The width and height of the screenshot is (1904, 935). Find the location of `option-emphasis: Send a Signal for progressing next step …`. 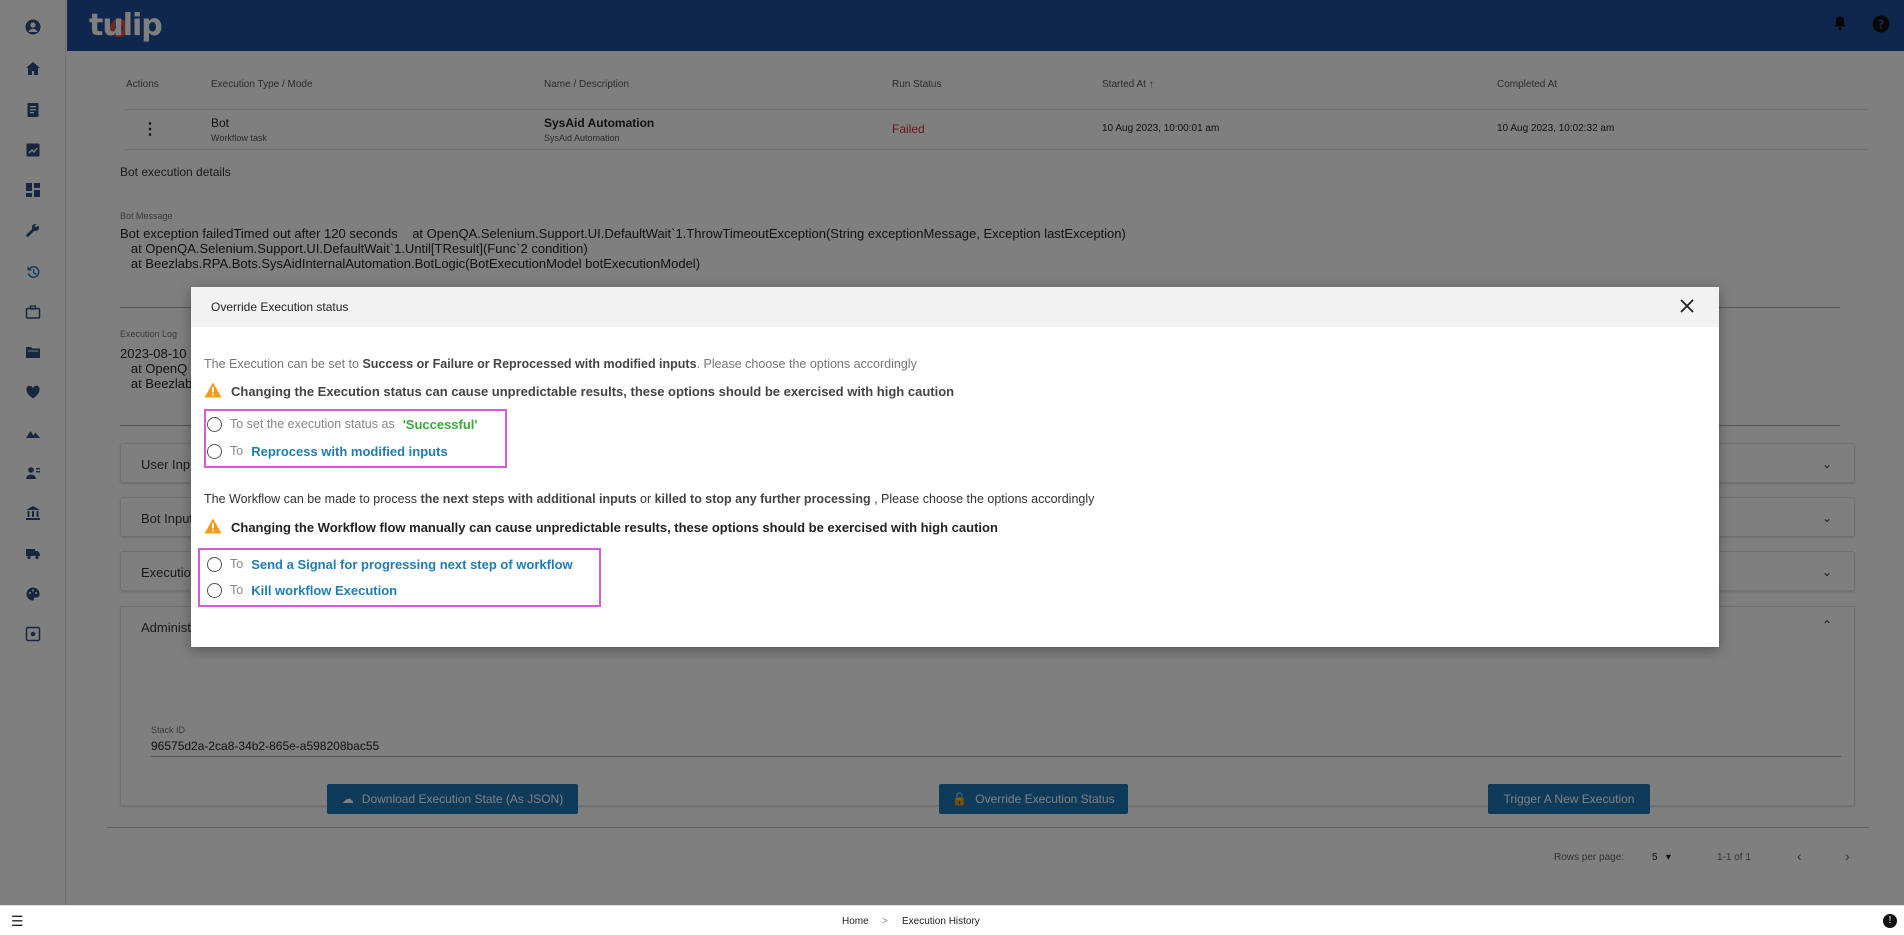

option-emphasis: Send a Signal for progressing next step … is located at coordinates (412, 564).